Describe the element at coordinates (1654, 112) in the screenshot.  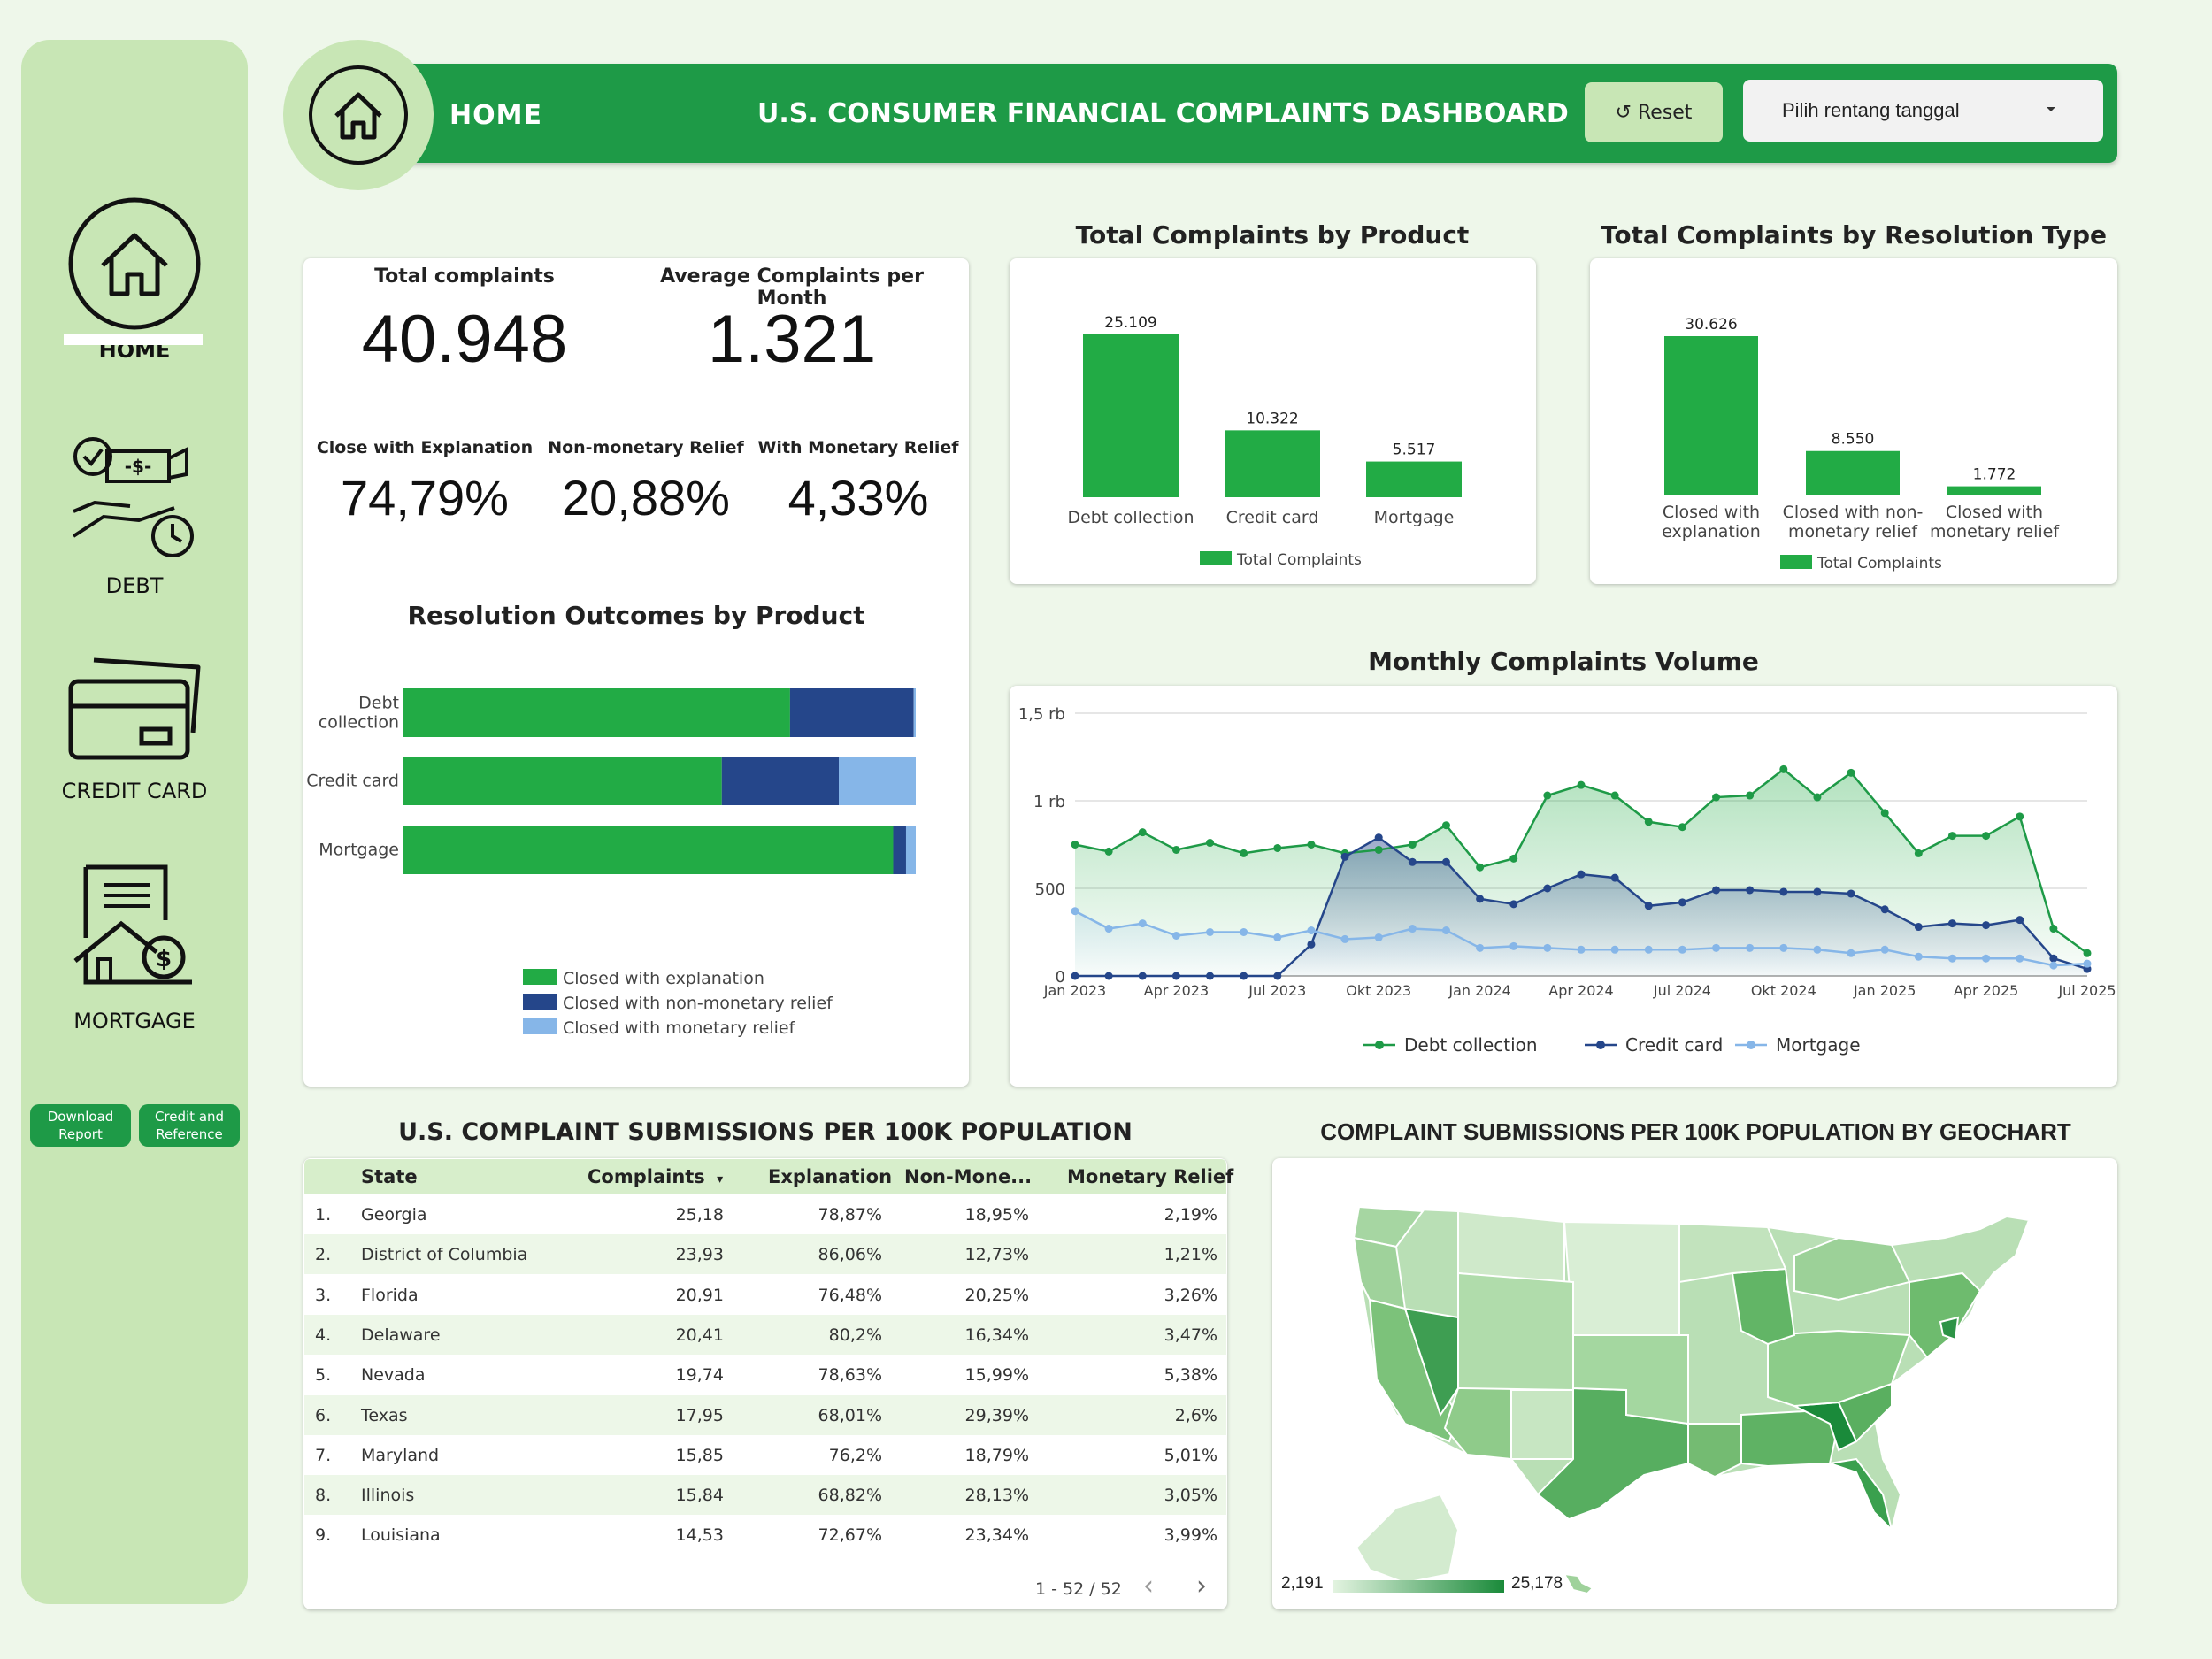
I see `reset-button: ↺ Reset` at that location.